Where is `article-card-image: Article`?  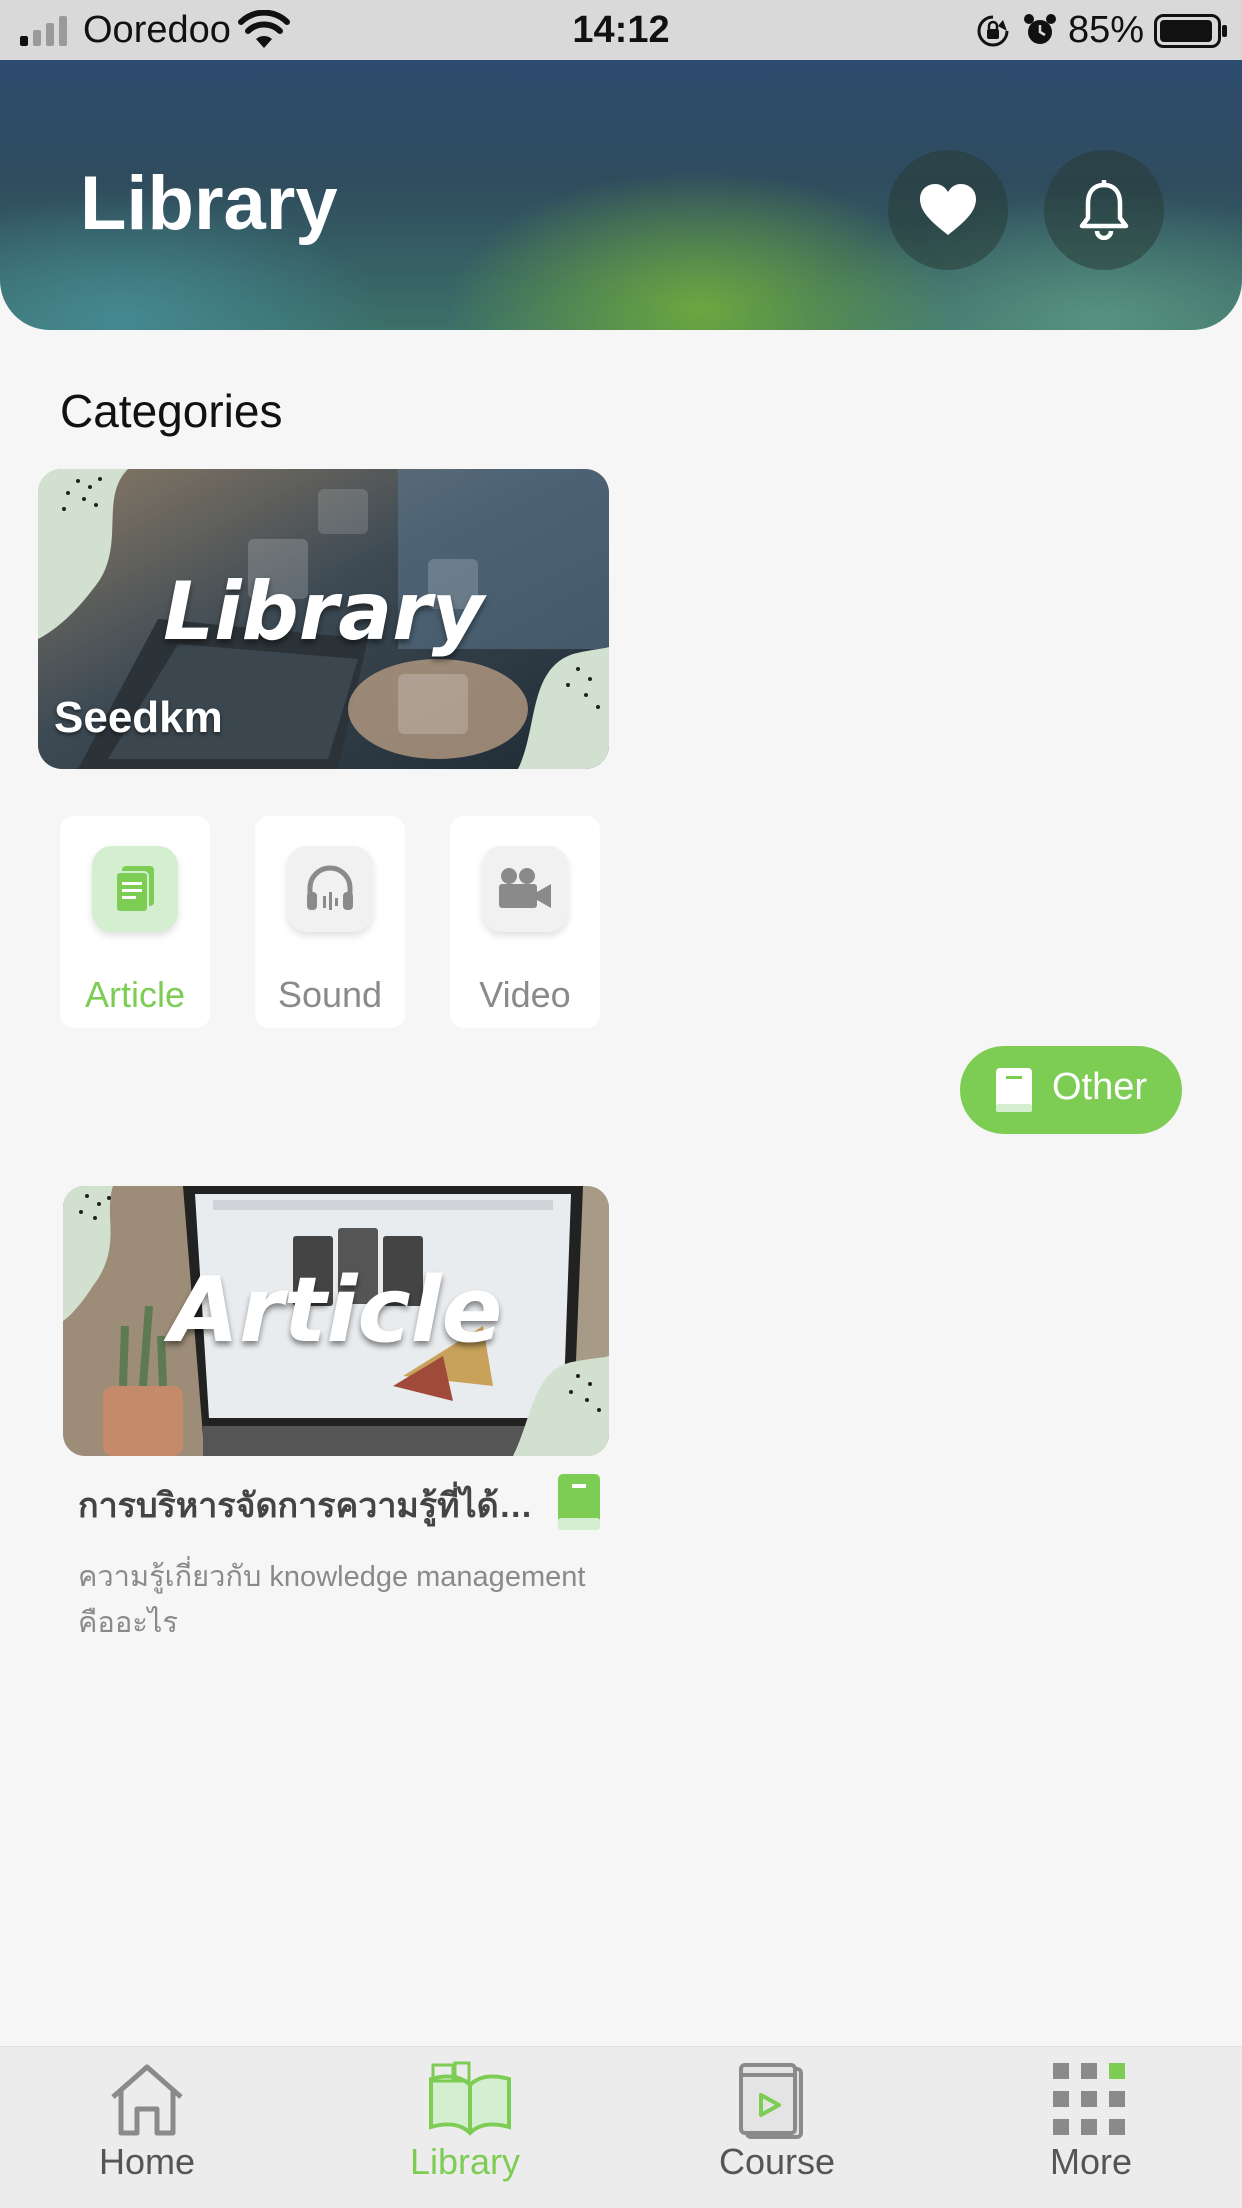 article-card-image: Article is located at coordinates (336, 1321).